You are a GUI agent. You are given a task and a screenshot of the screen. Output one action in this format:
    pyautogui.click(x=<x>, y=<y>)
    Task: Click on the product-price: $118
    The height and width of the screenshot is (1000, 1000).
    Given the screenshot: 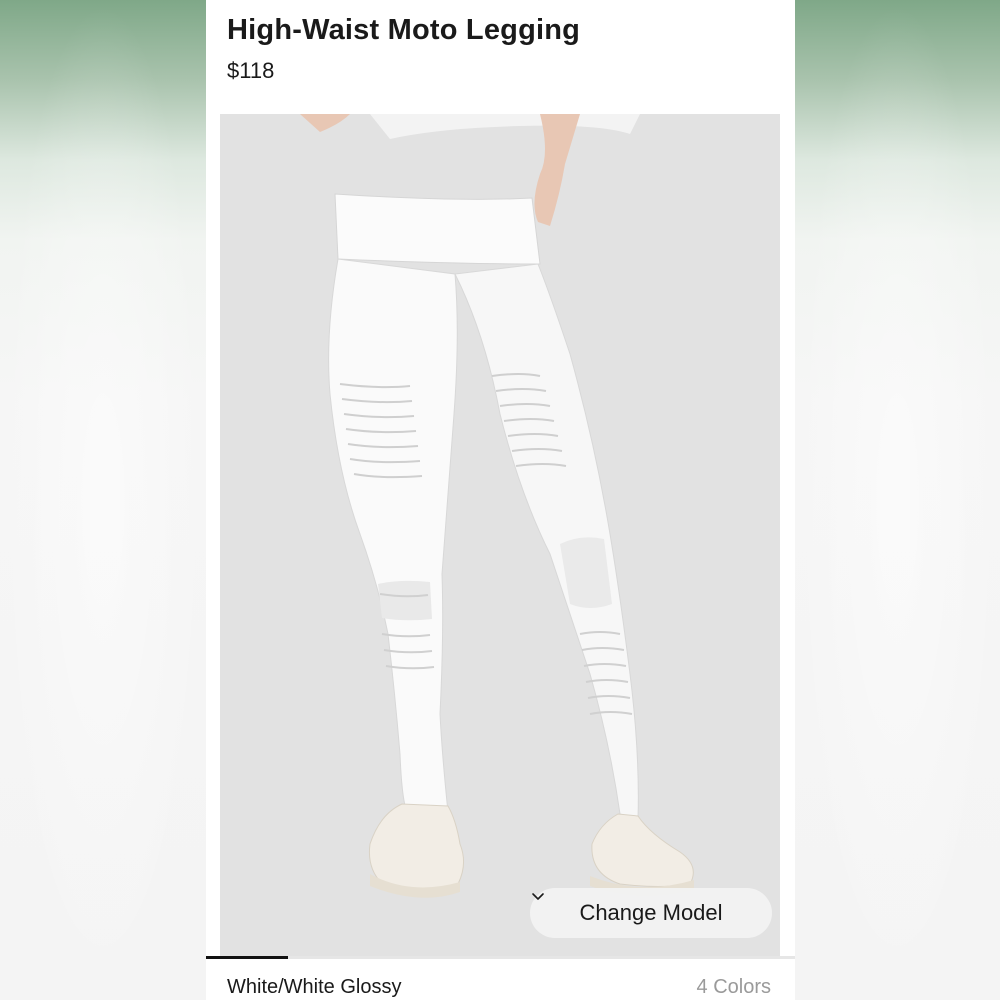 What is the action you would take?
    pyautogui.click(x=251, y=70)
    